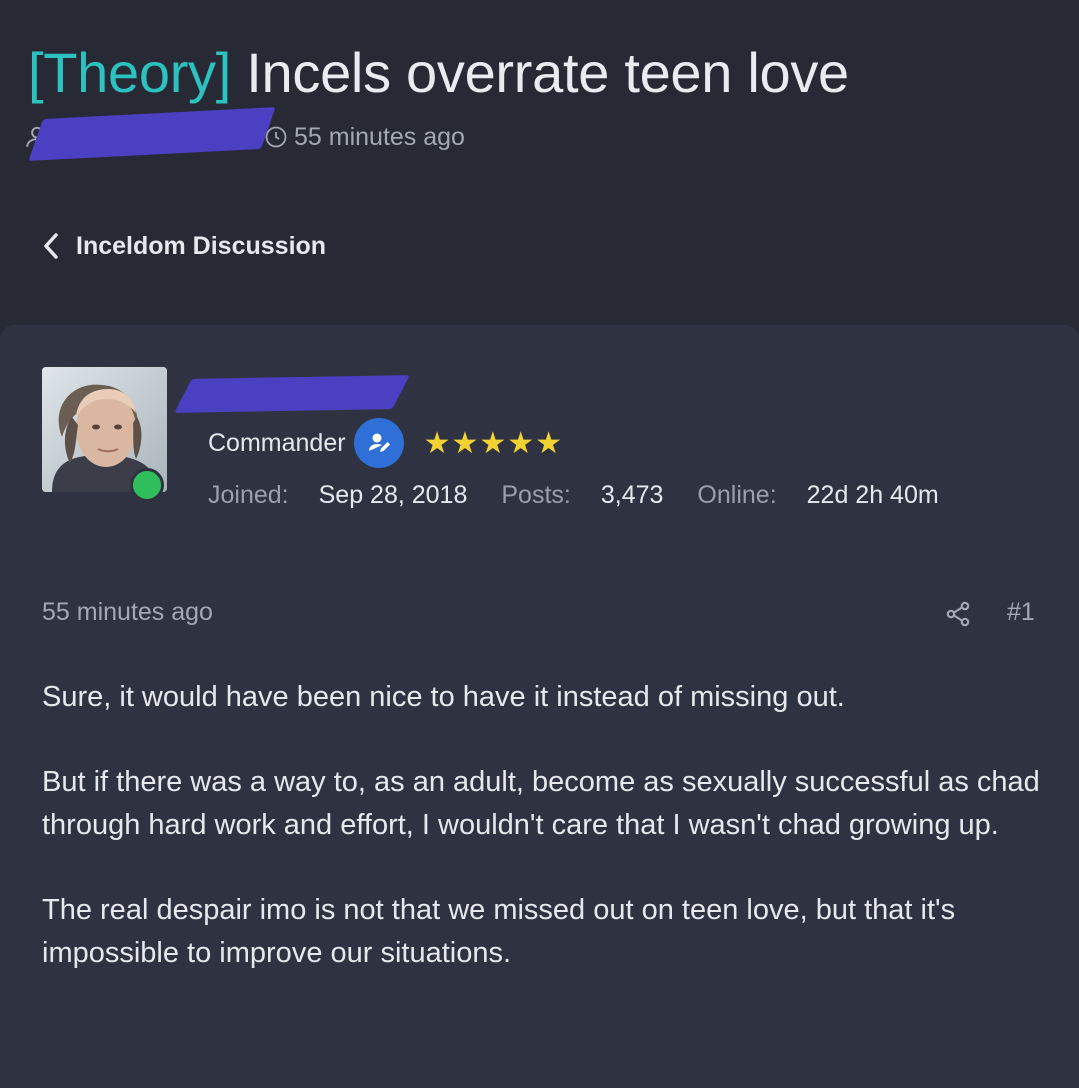 This screenshot has width=1079, height=1088. What do you see at coordinates (248, 494) in the screenshot?
I see `joined-label: Joined:` at bounding box center [248, 494].